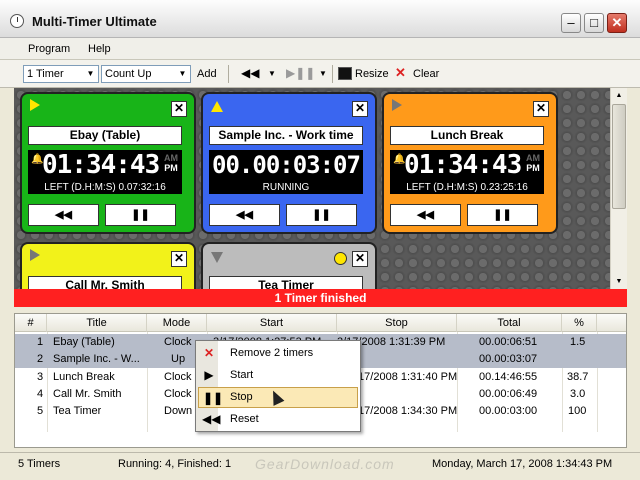 The width and height of the screenshot is (640, 480). What do you see at coordinates (372, 74) in the screenshot?
I see `resize-button: Resize` at bounding box center [372, 74].